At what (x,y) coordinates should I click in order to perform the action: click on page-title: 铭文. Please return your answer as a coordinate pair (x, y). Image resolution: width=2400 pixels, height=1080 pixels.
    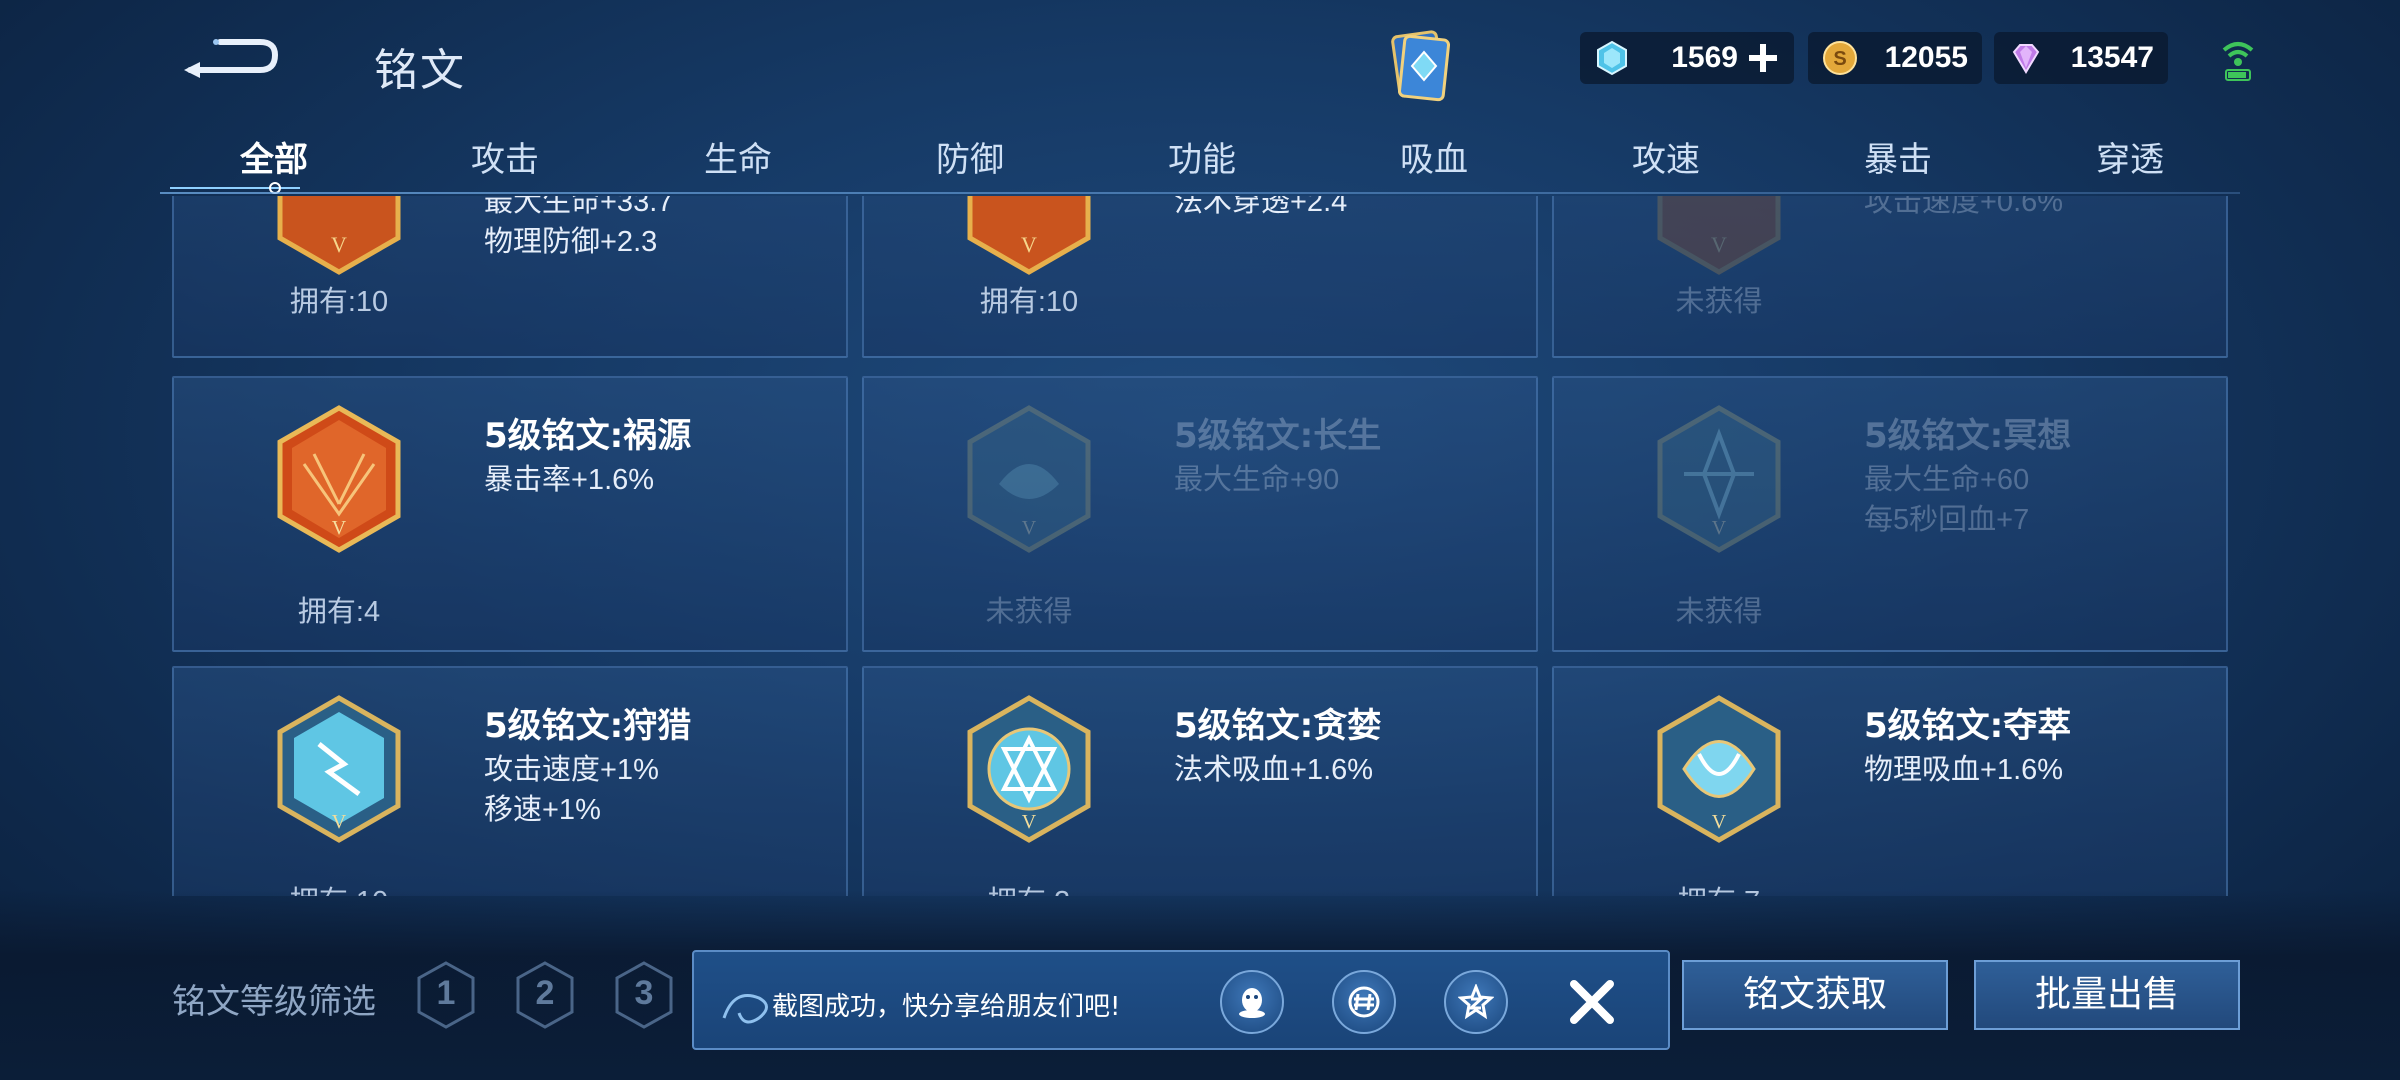
    Looking at the image, I should click on (420, 70).